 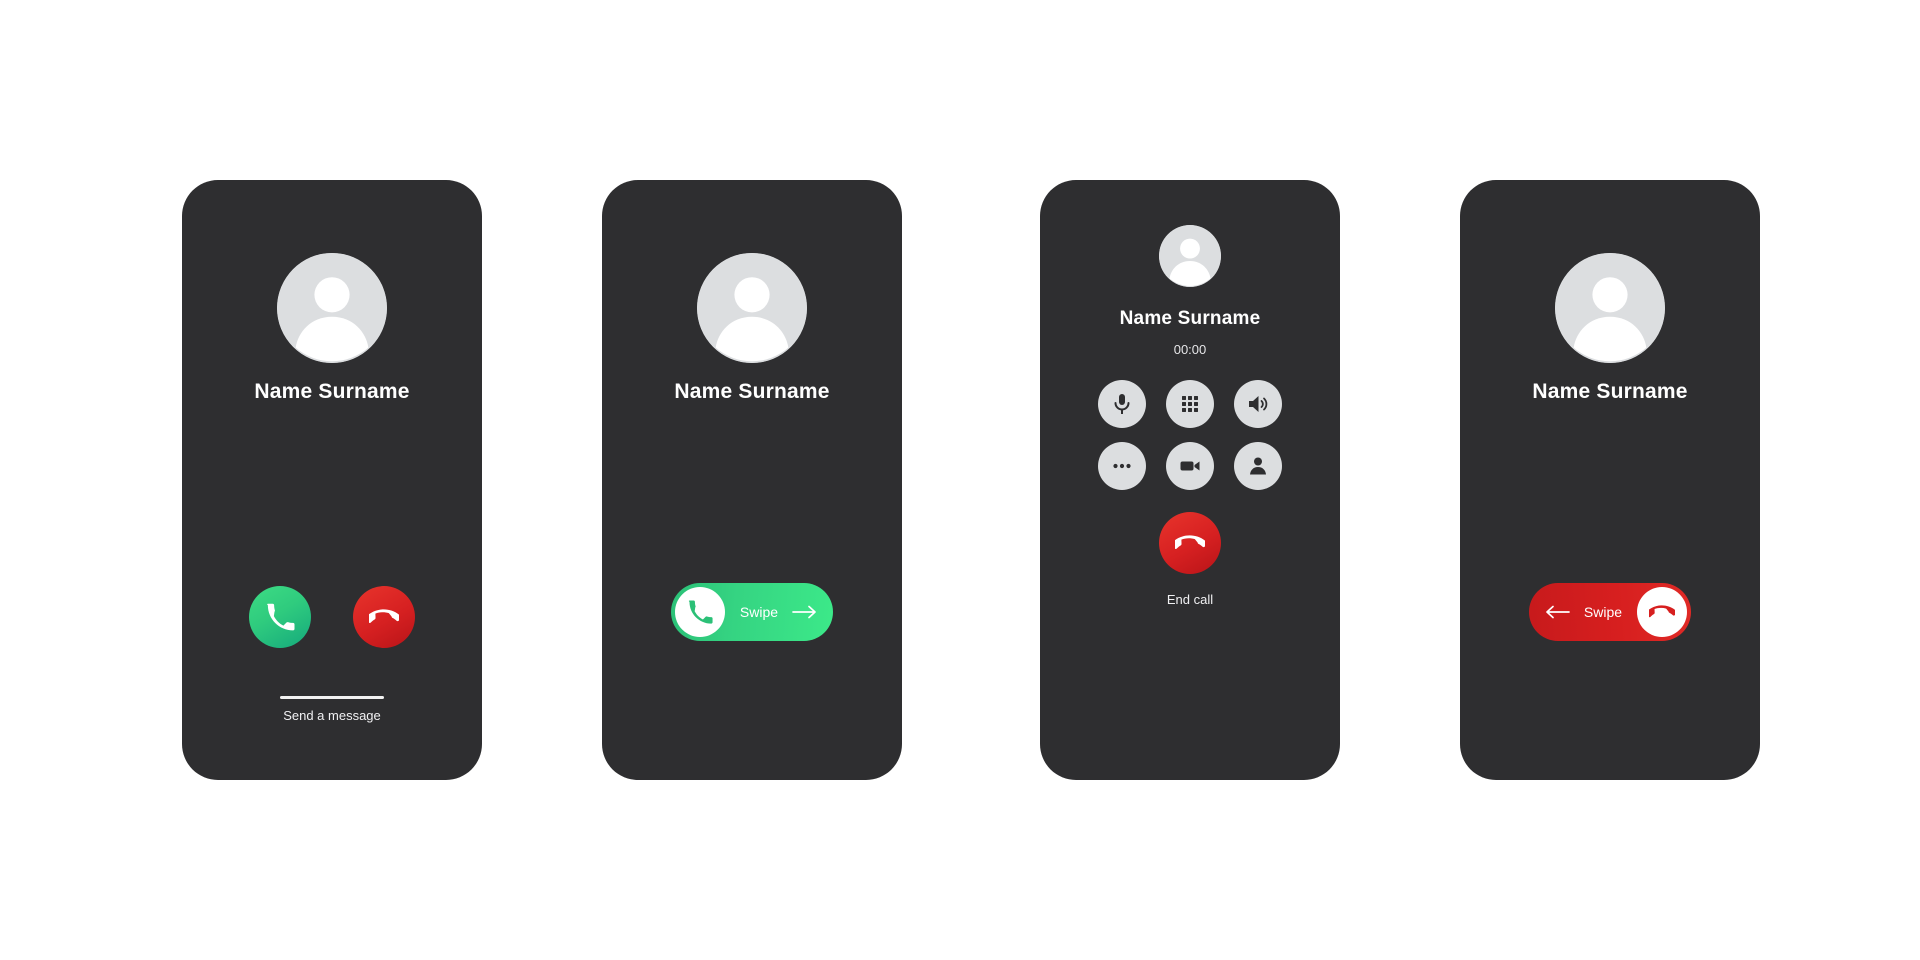 What do you see at coordinates (1190, 435) in the screenshot?
I see `call-controls-grid` at bounding box center [1190, 435].